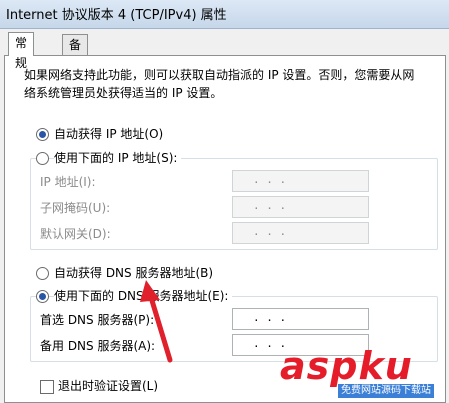 This screenshot has width=449, height=403. Describe the element at coordinates (156, 321) in the screenshot. I see `annotation-arrow` at that location.